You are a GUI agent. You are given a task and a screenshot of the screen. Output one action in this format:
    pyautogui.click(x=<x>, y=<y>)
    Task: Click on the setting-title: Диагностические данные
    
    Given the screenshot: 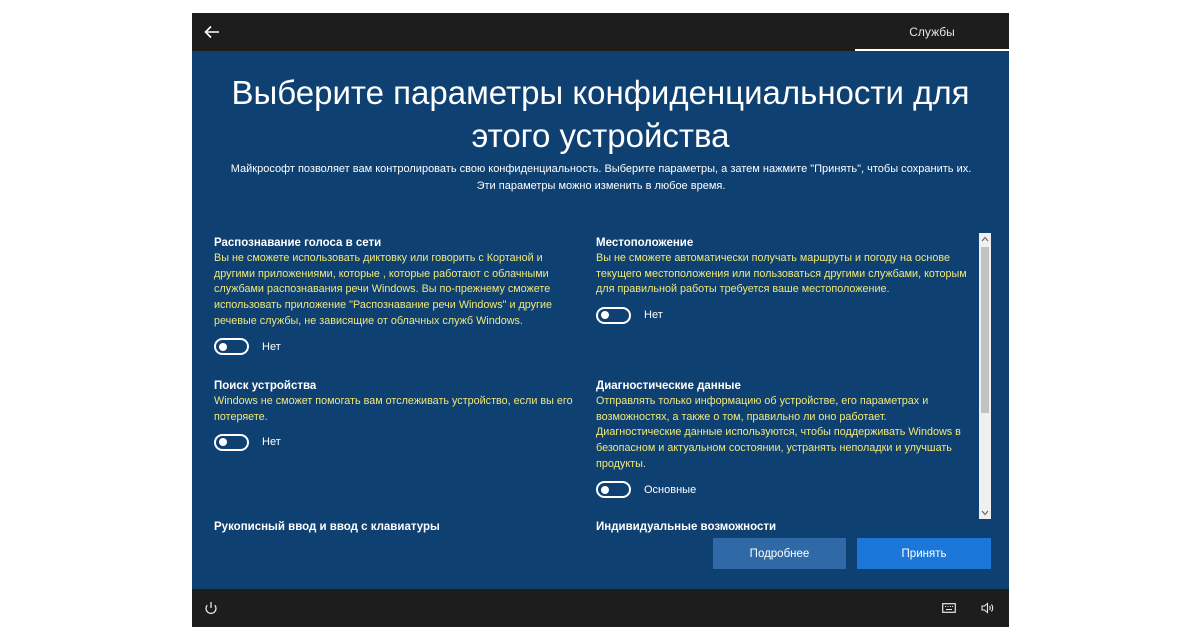 What is the action you would take?
    pyautogui.click(x=668, y=386)
    